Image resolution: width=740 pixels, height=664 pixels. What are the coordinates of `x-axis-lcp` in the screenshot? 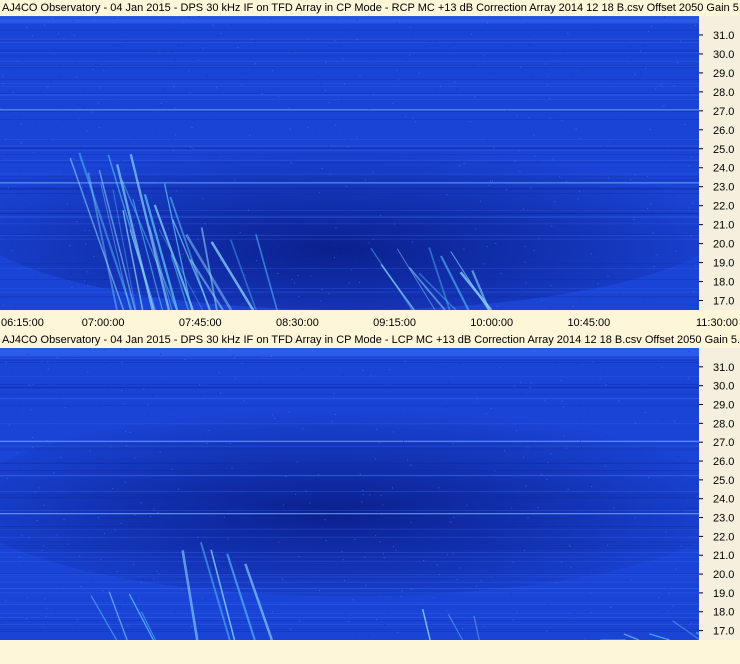 It's located at (370, 652).